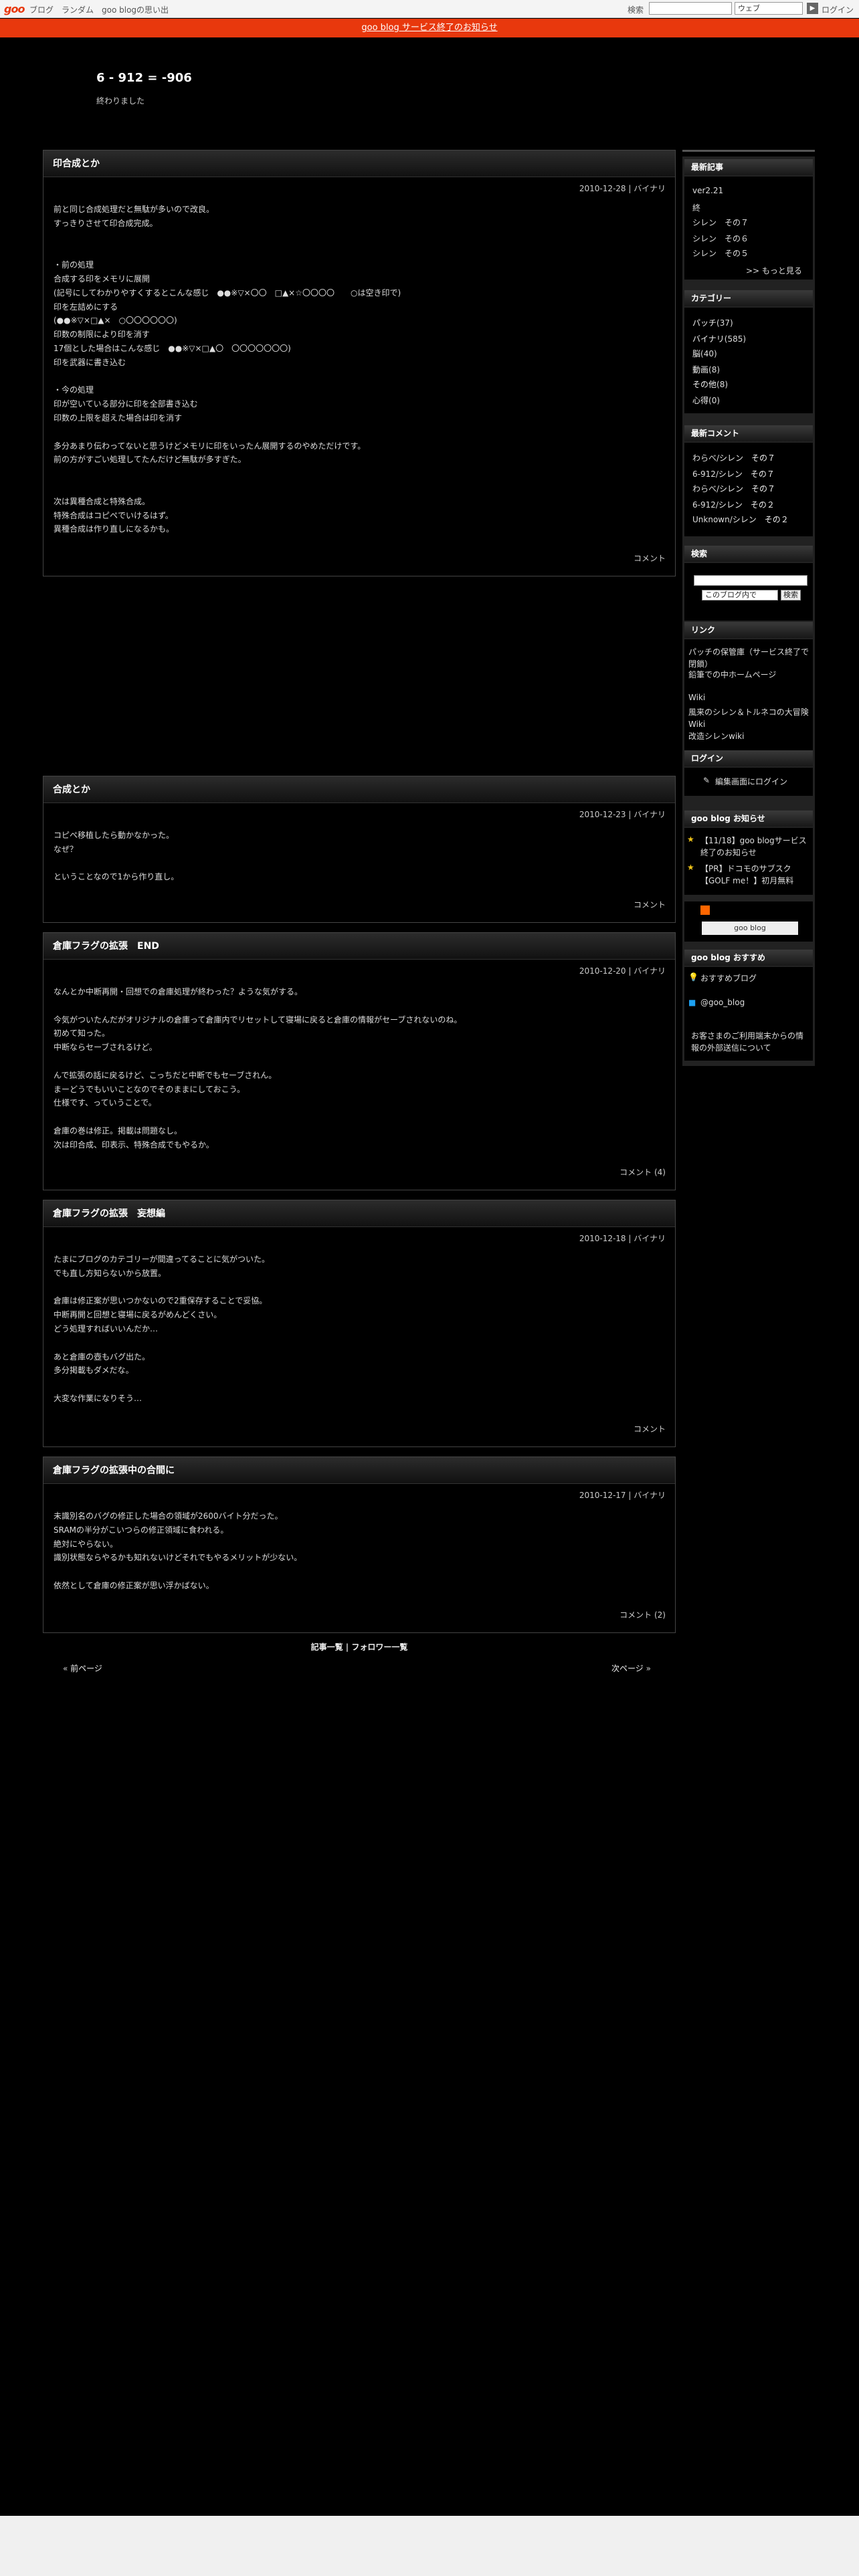  Describe the element at coordinates (327, 1647) in the screenshot. I see `entry-list-link: 記事一覧` at that location.